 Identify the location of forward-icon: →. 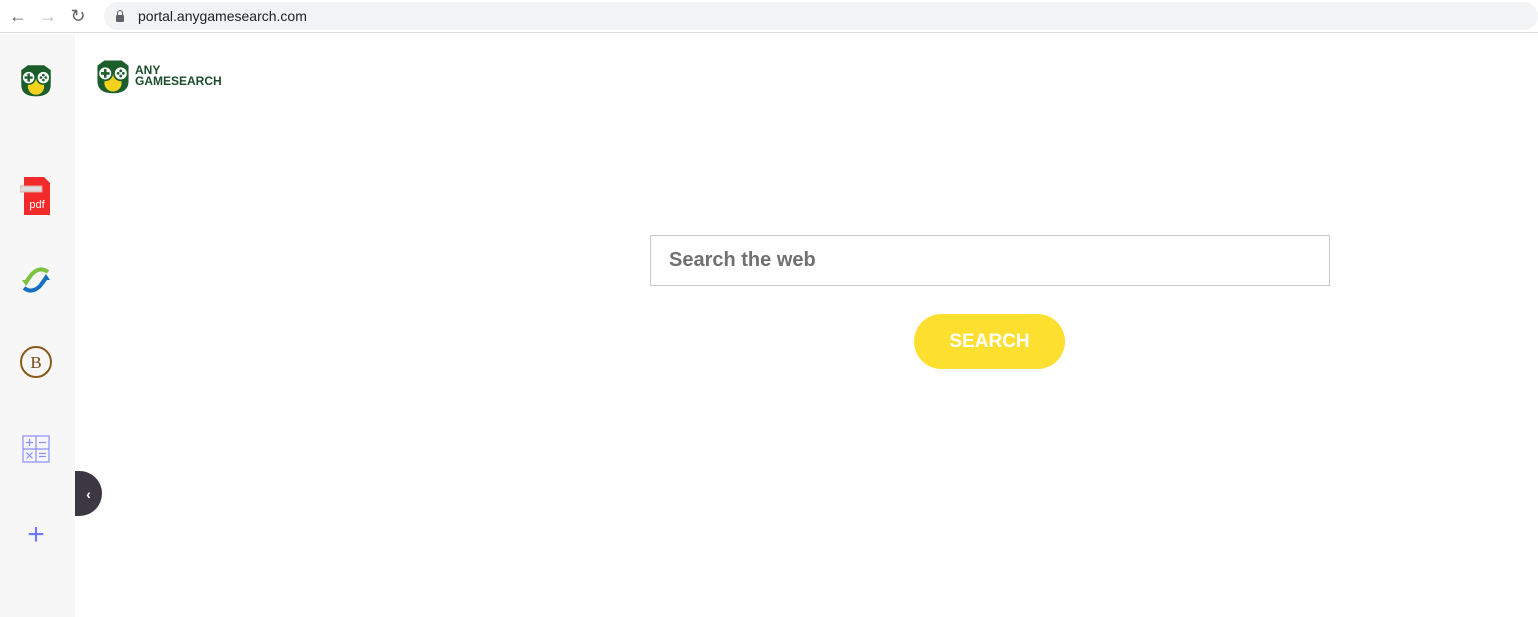
(48, 16).